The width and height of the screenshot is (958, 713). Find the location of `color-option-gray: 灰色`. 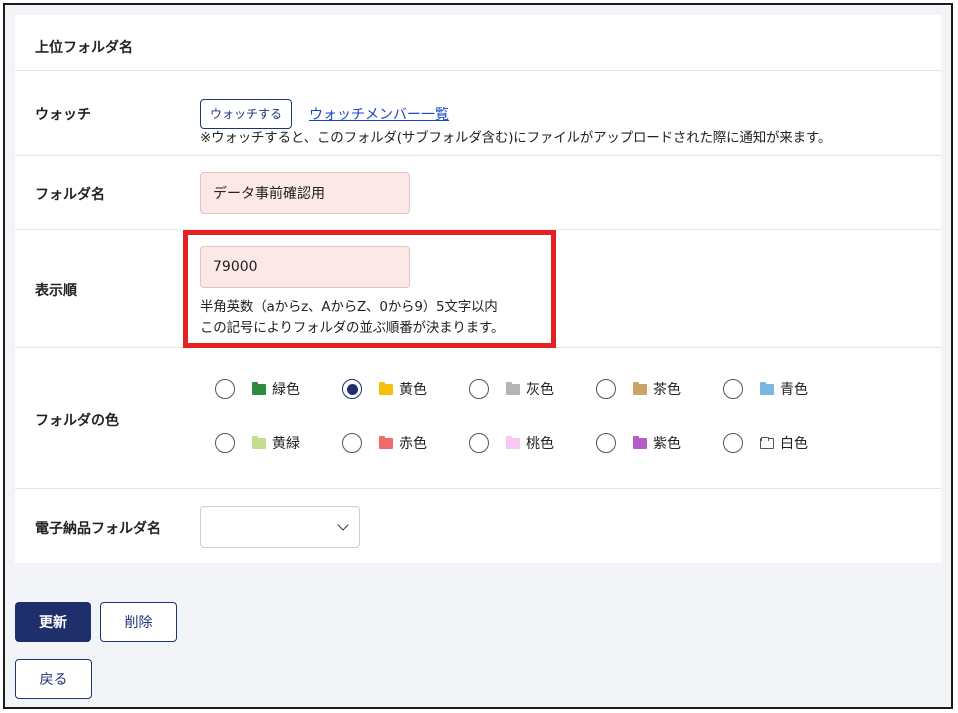

color-option-gray: 灰色 is located at coordinates (511, 389).